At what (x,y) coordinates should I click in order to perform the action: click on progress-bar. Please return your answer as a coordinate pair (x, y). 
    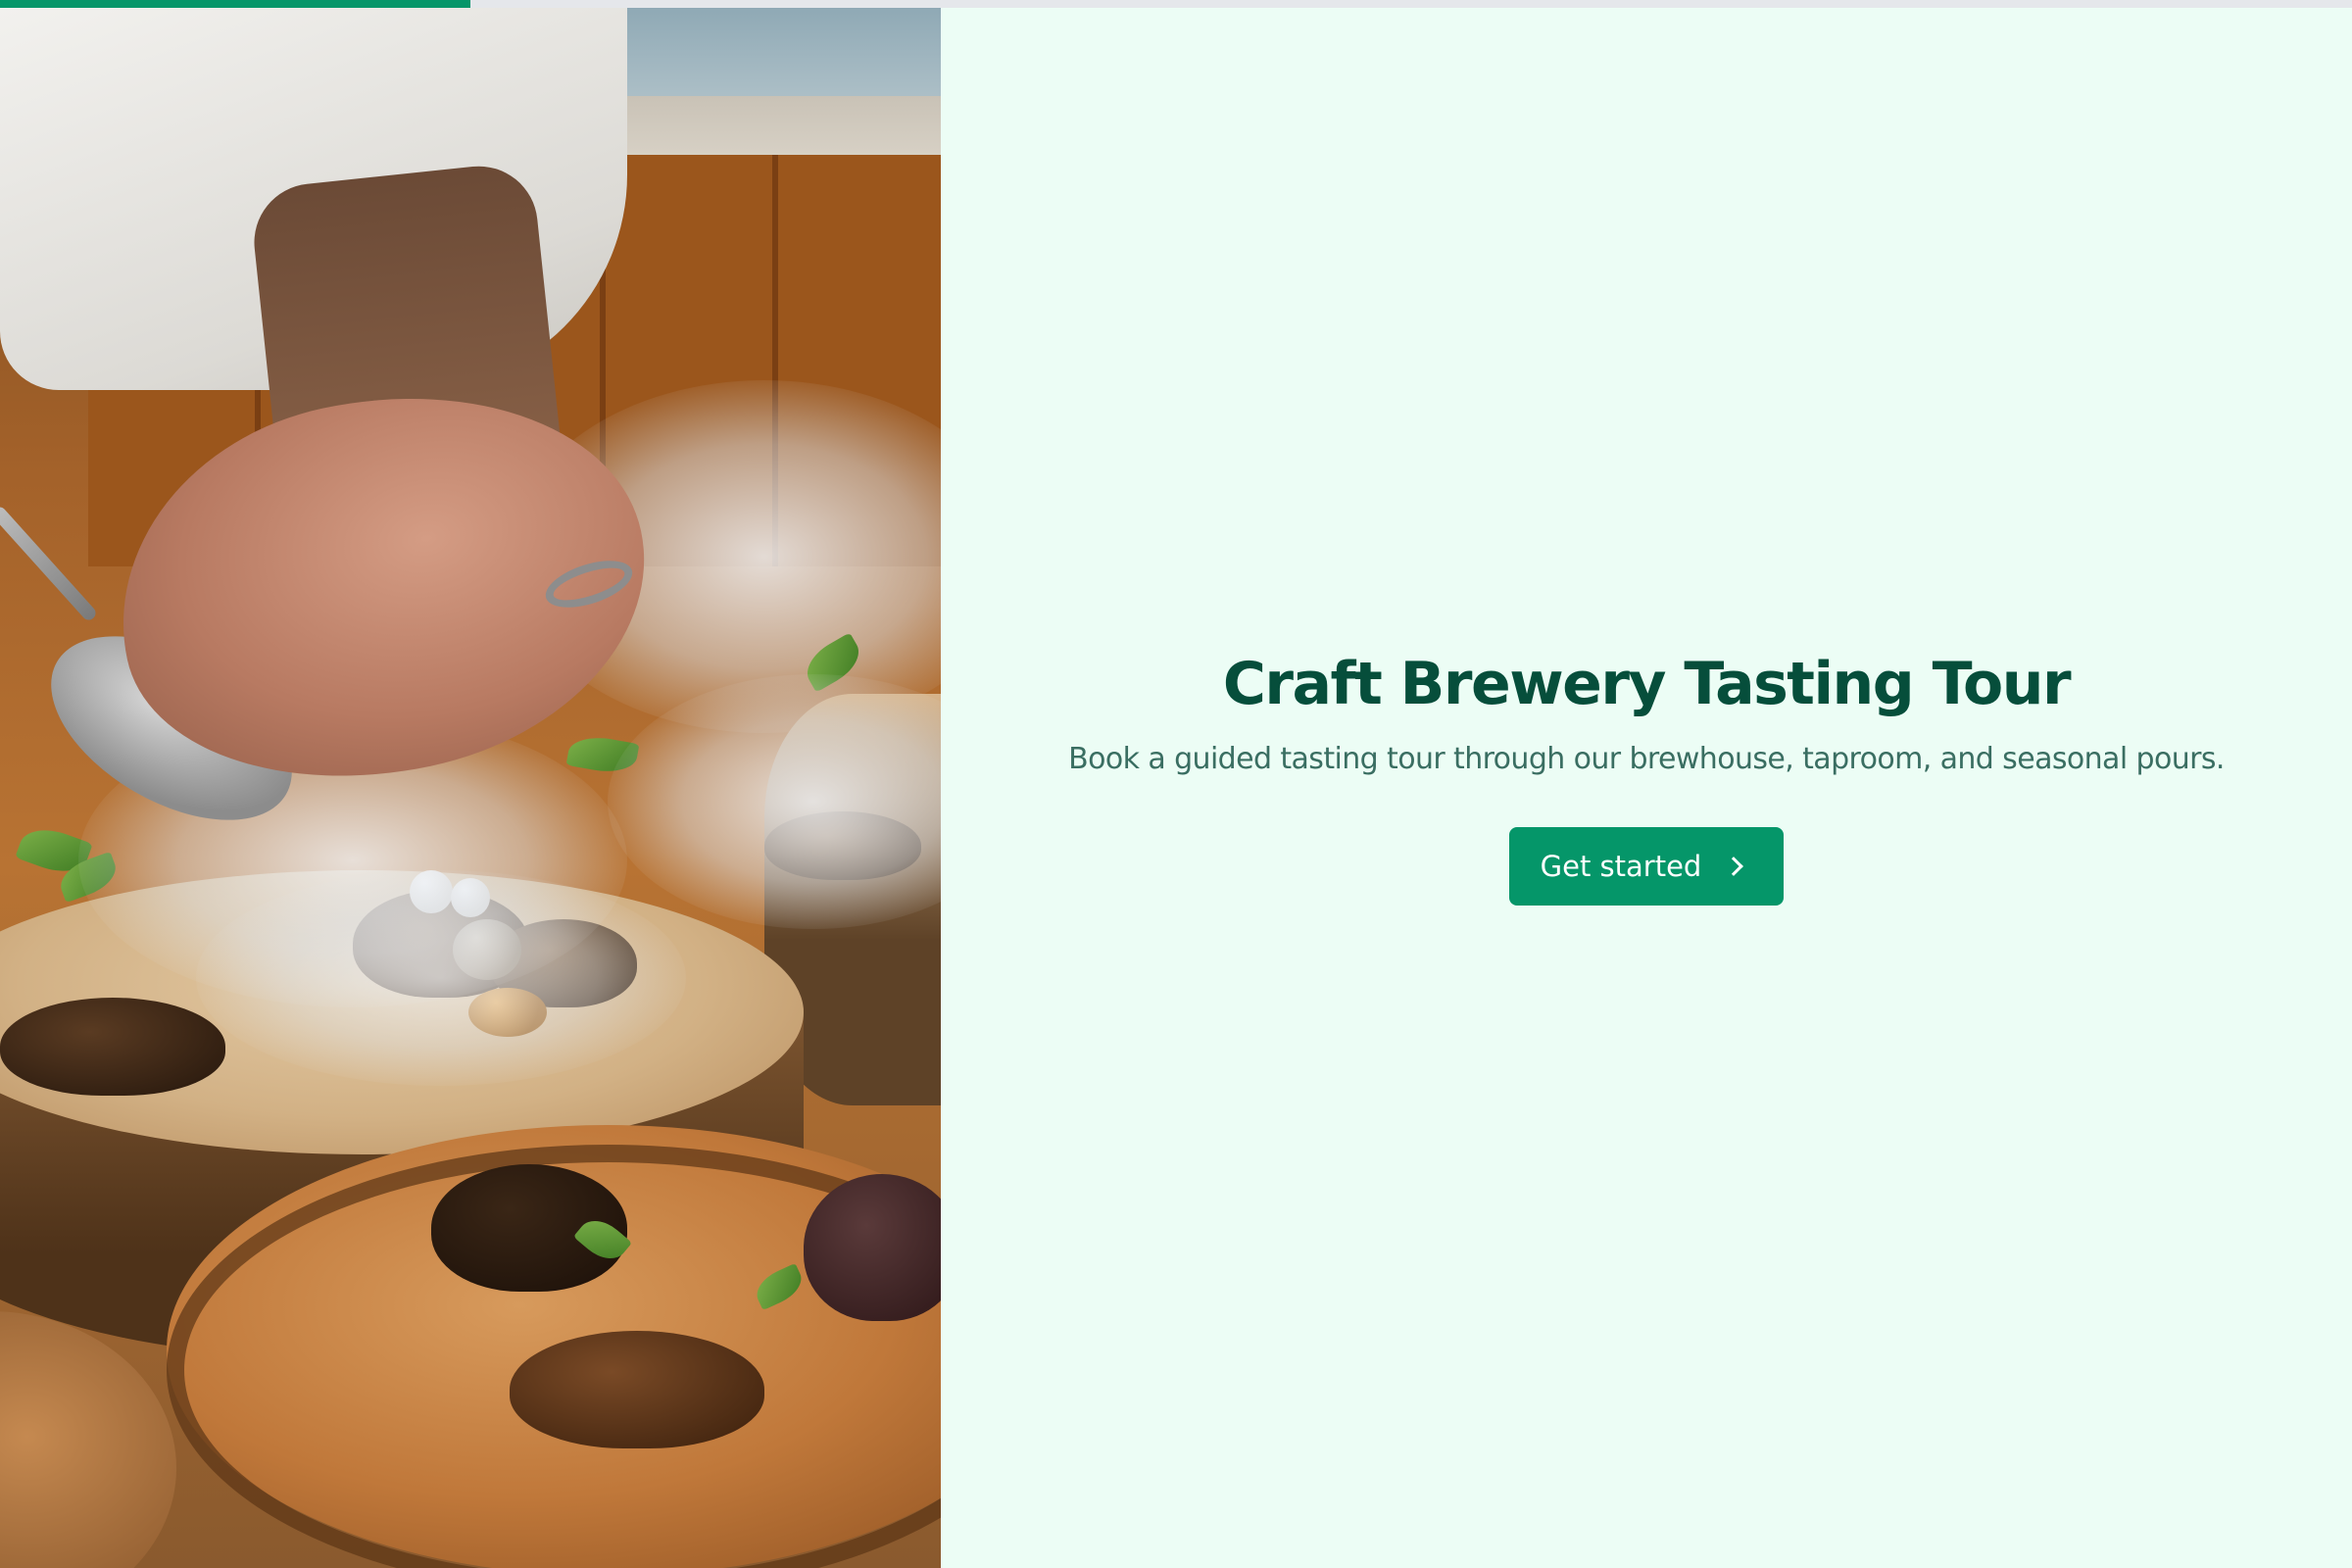
    Looking at the image, I should click on (1176, 4).